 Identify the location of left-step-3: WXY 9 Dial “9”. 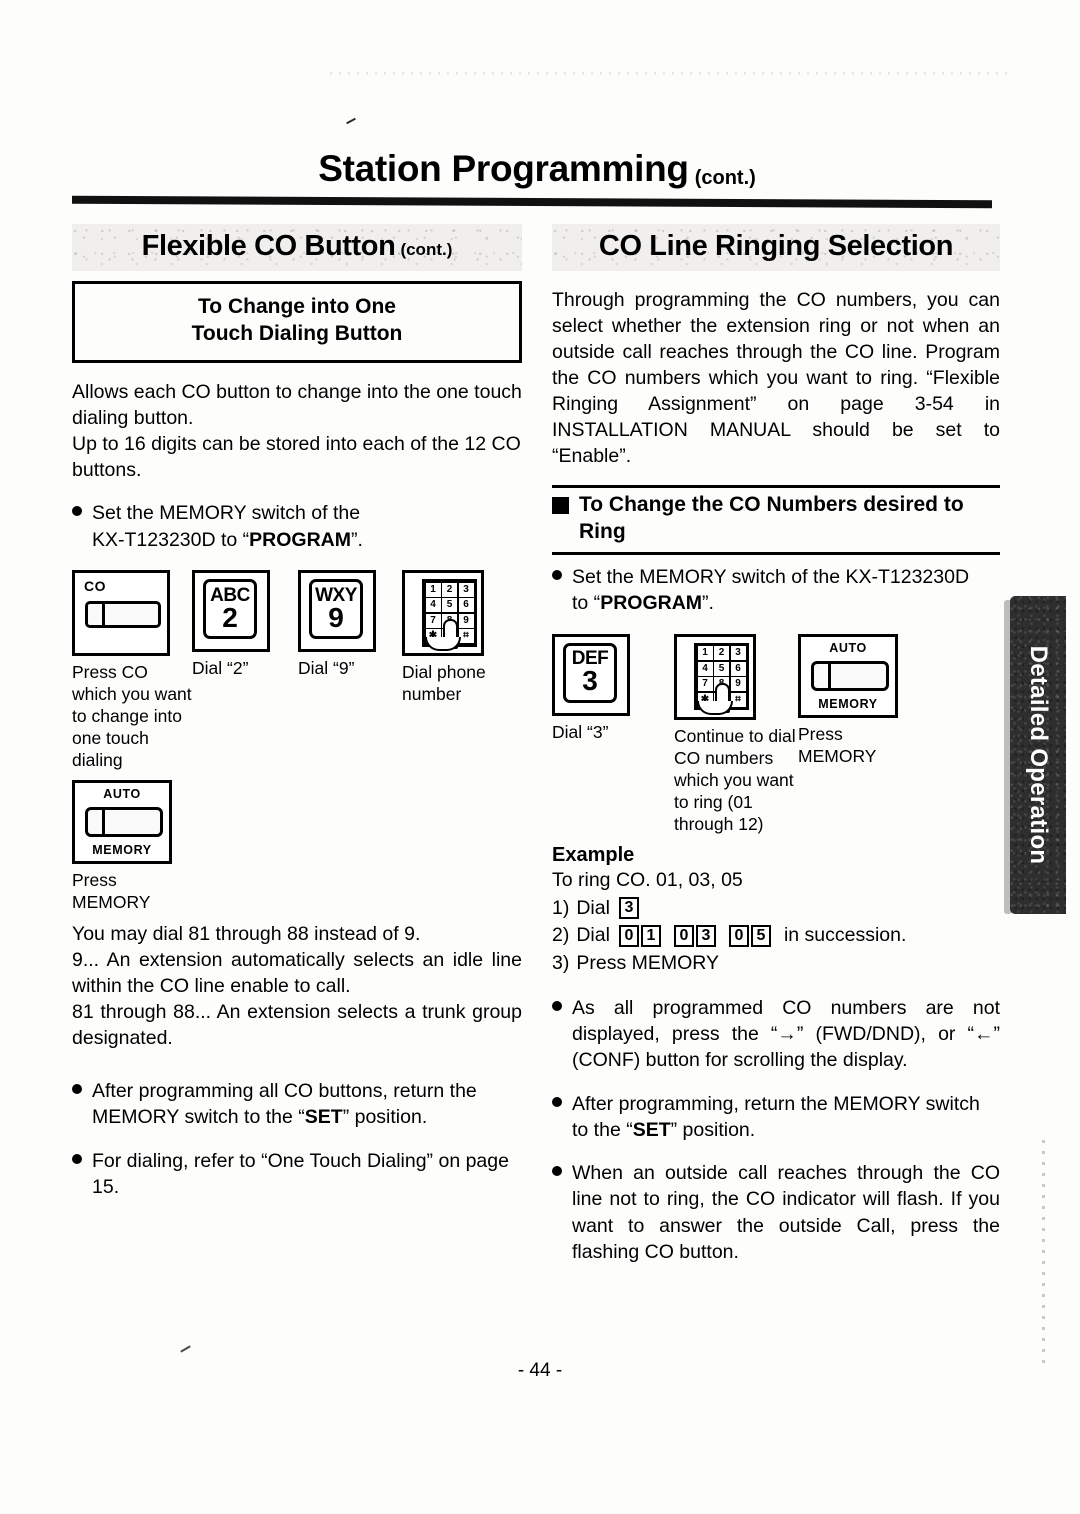
(350, 624).